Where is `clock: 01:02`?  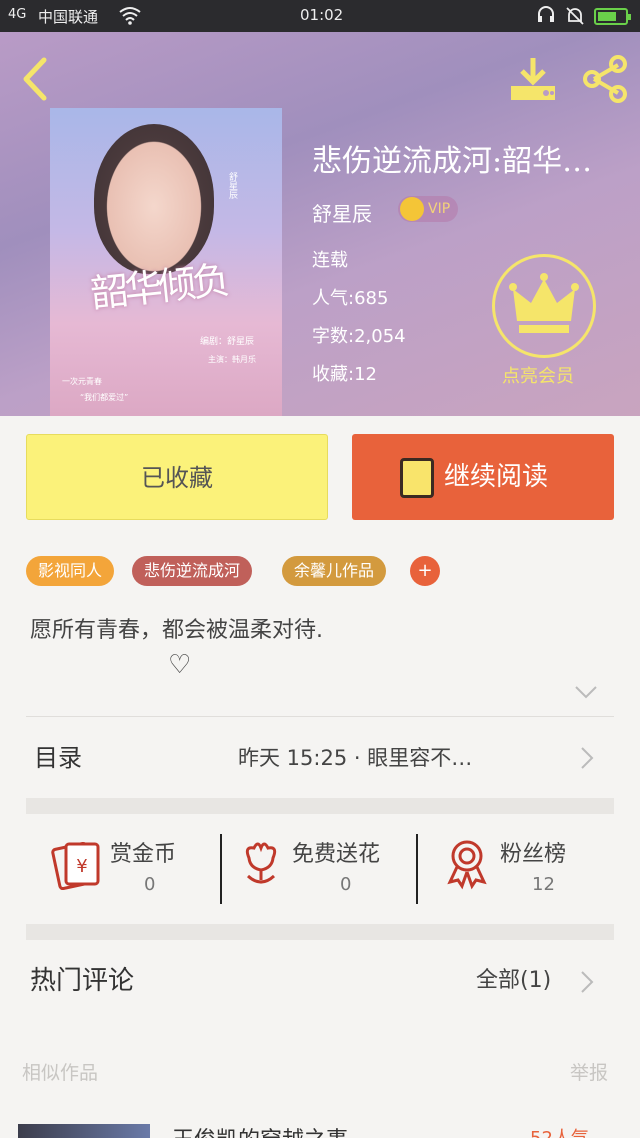
clock: 01:02 is located at coordinates (322, 15).